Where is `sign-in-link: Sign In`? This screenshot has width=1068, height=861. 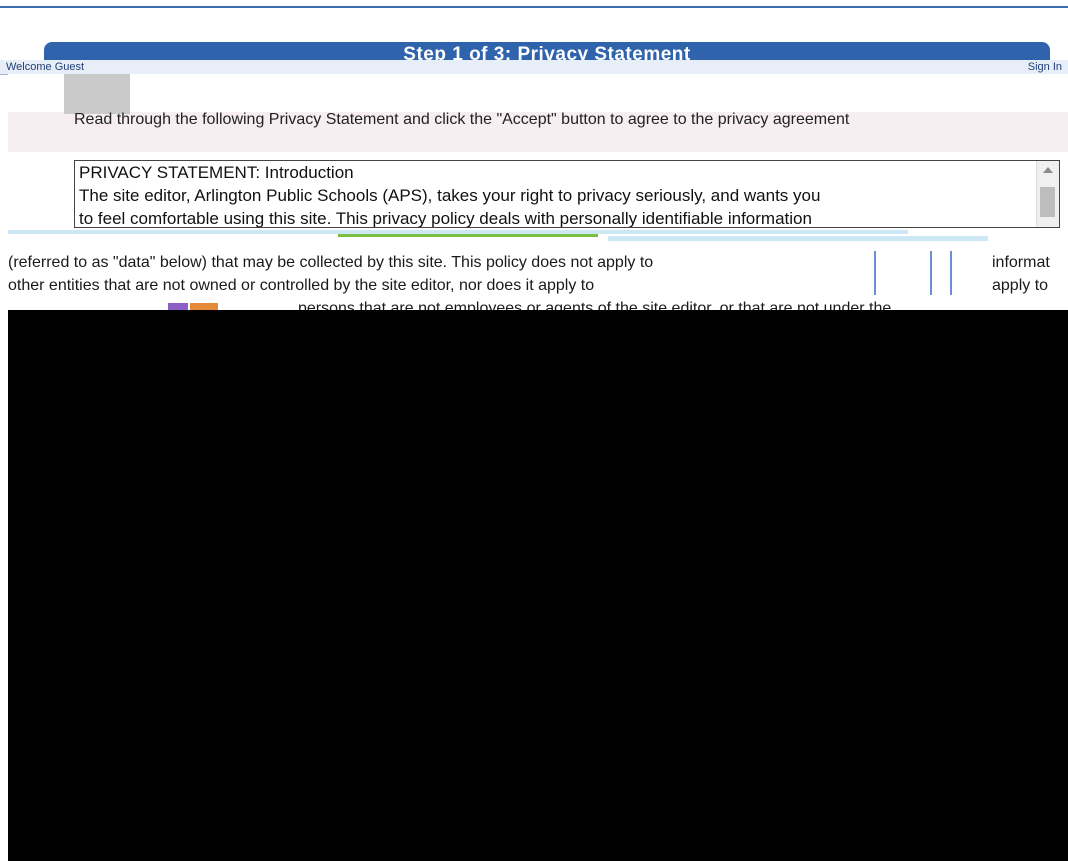
sign-in-link: Sign In is located at coordinates (1045, 67).